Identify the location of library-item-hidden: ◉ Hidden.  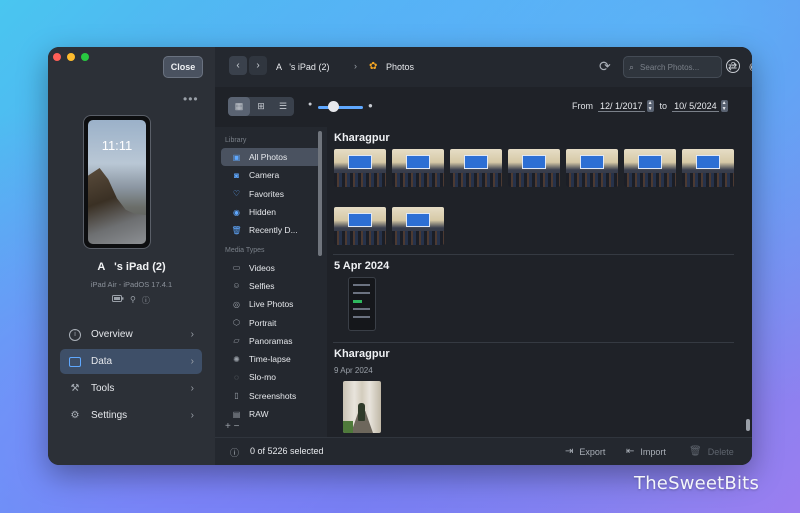
(271, 212).